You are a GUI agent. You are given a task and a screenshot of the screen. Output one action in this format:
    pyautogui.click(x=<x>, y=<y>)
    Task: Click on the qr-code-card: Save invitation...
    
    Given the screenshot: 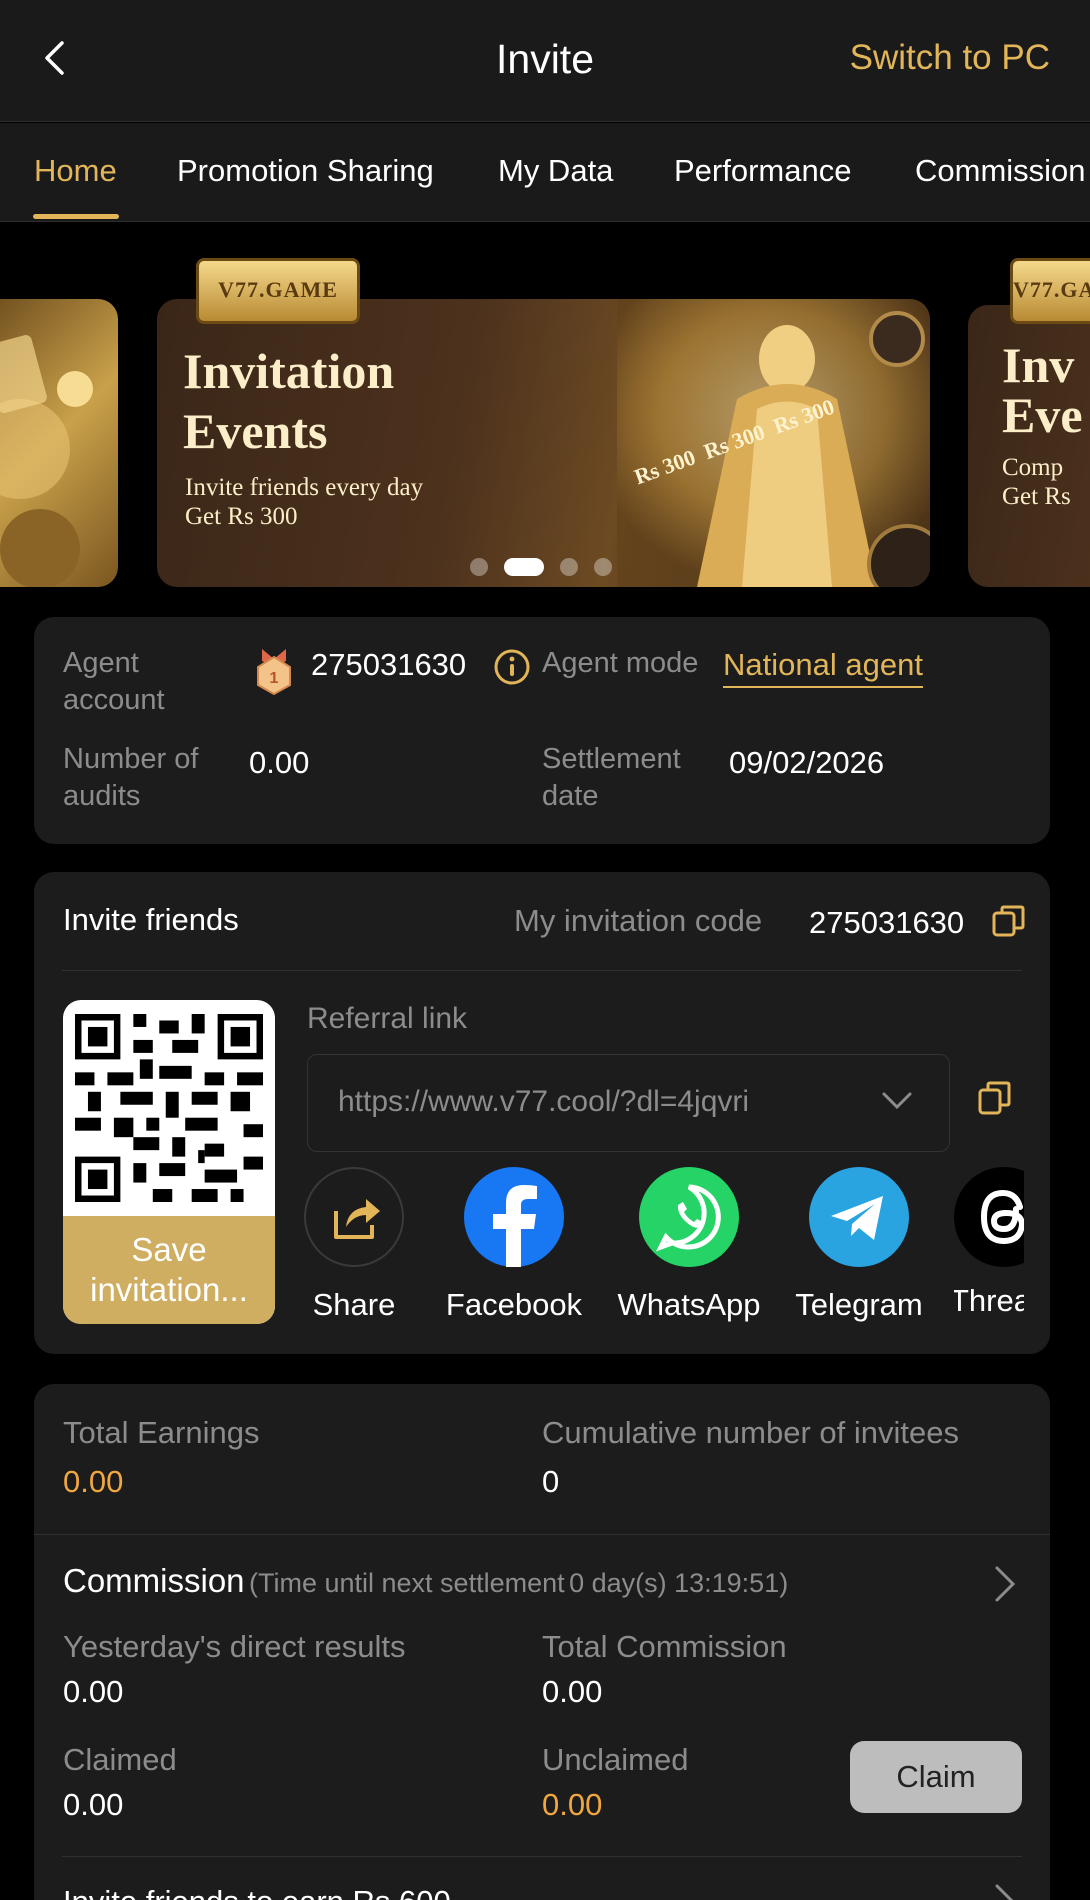 What is the action you would take?
    pyautogui.click(x=169, y=1162)
    